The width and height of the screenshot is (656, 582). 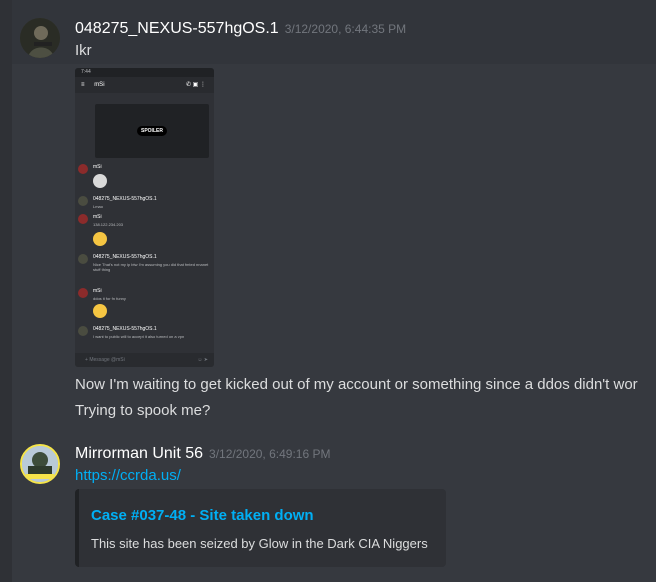 I want to click on troll-face-emoji, so click(x=100, y=181).